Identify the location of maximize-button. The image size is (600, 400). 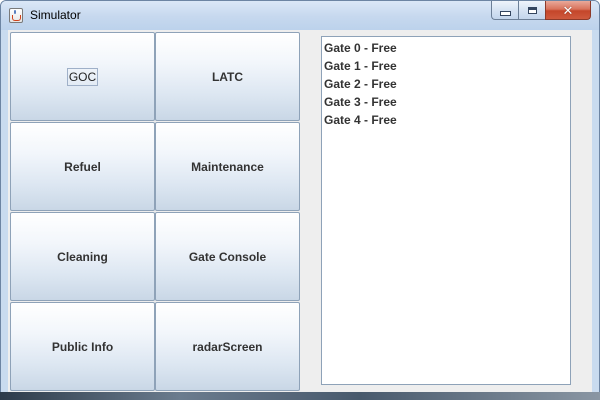
(531, 10).